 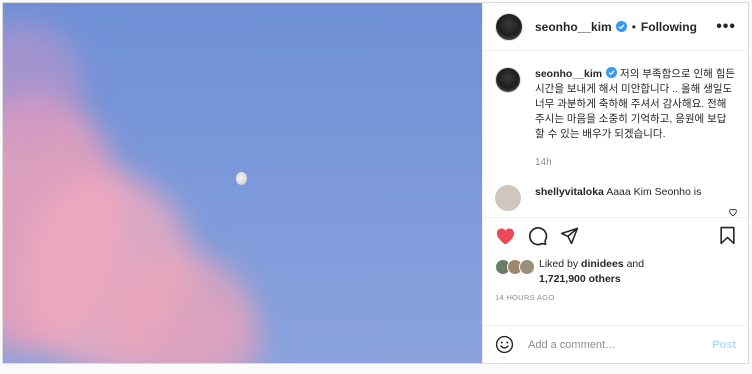 I want to click on post-button: Post, so click(x=724, y=345).